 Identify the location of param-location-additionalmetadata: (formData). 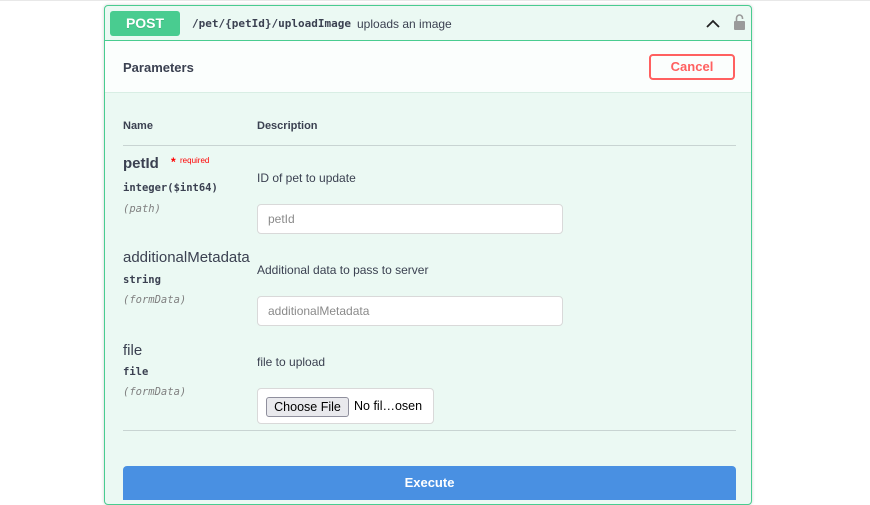
(155, 300).